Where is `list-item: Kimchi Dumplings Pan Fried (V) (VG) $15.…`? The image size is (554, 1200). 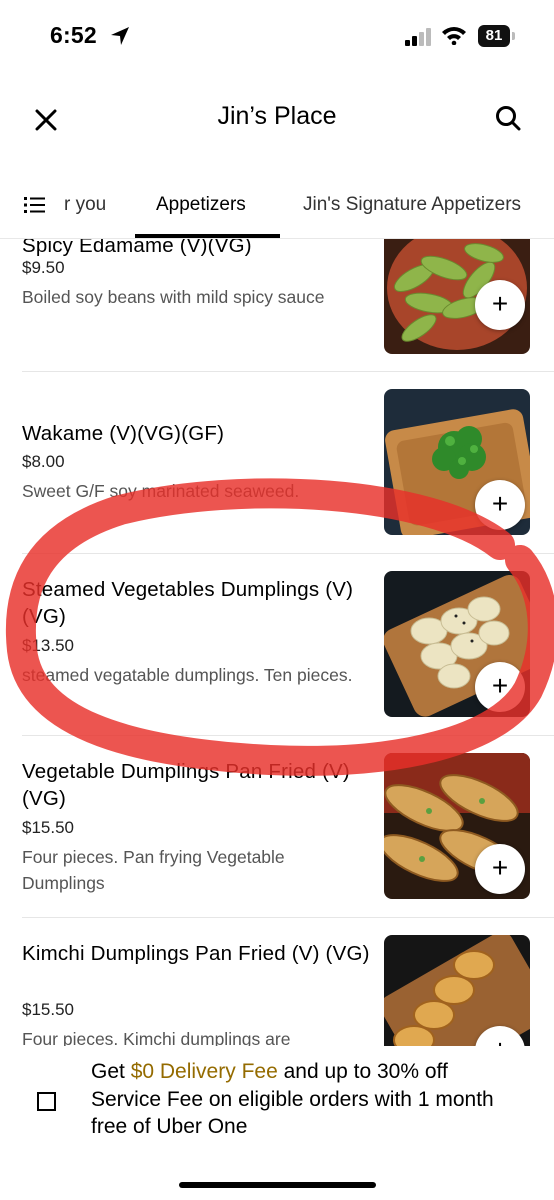 list-item: Kimchi Dumplings Pan Fried (V) (VG) $15.… is located at coordinates (277, 982).